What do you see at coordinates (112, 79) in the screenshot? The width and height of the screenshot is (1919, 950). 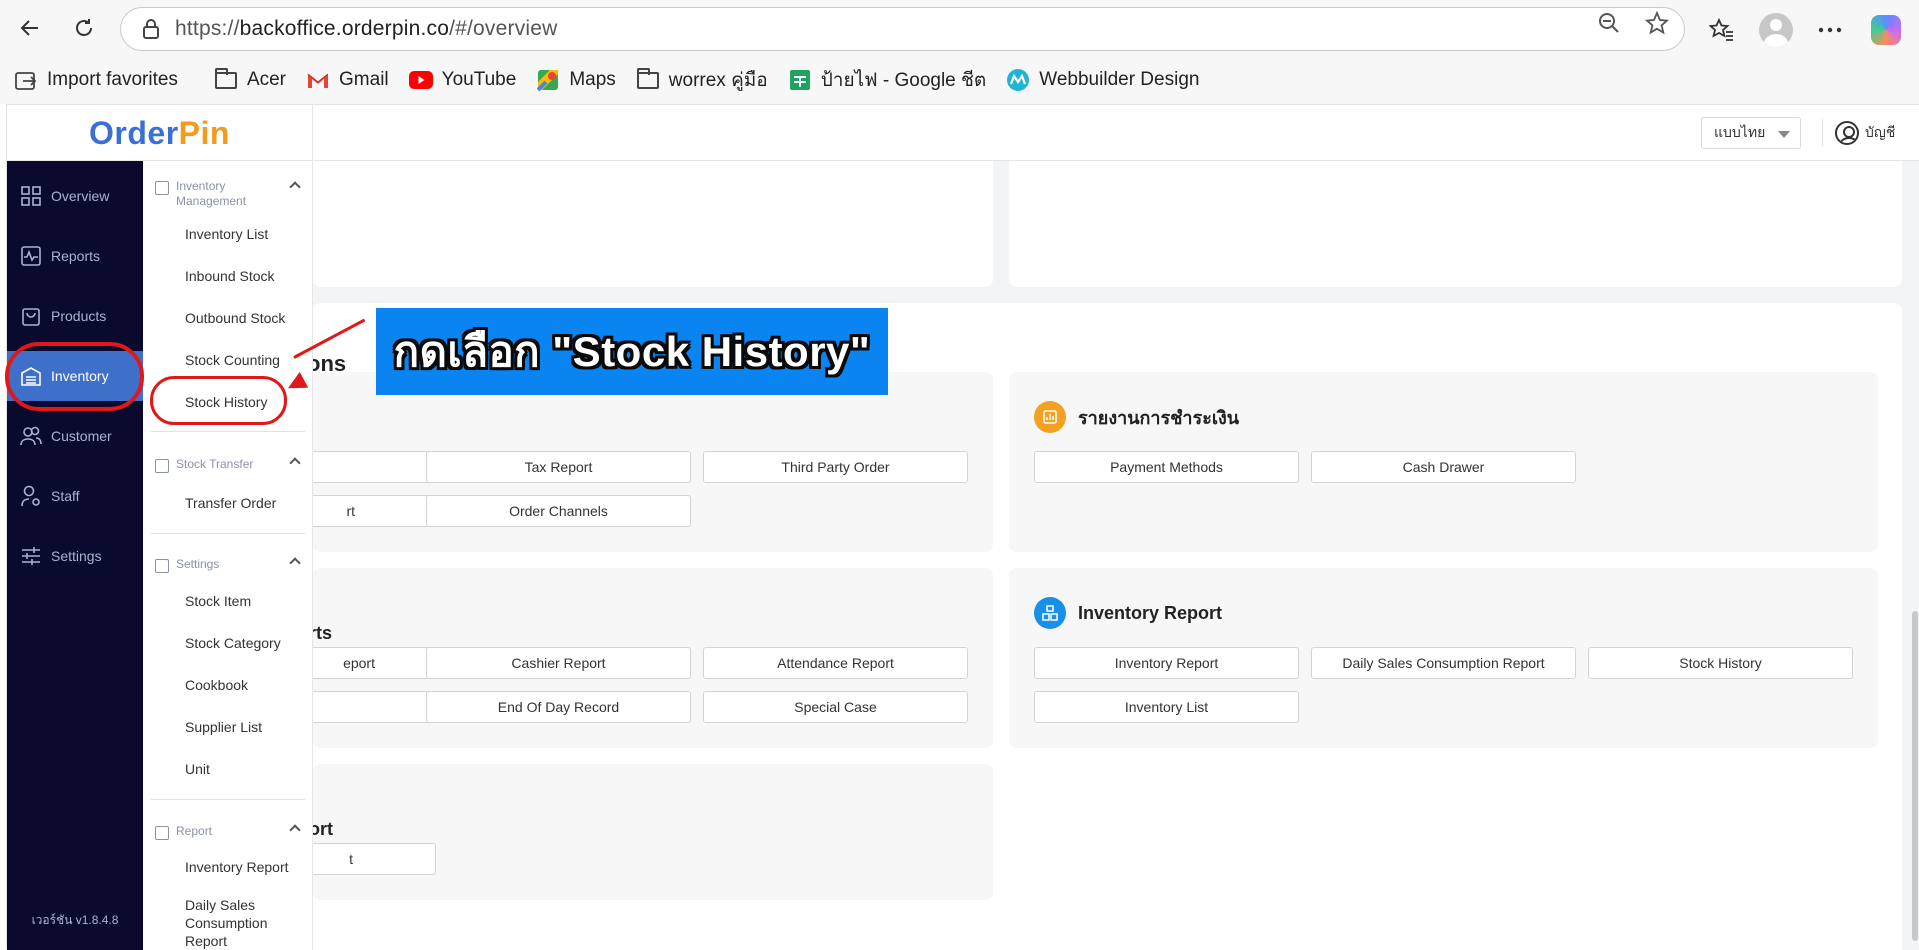 I see `bookmark-label: Import favorites` at bounding box center [112, 79].